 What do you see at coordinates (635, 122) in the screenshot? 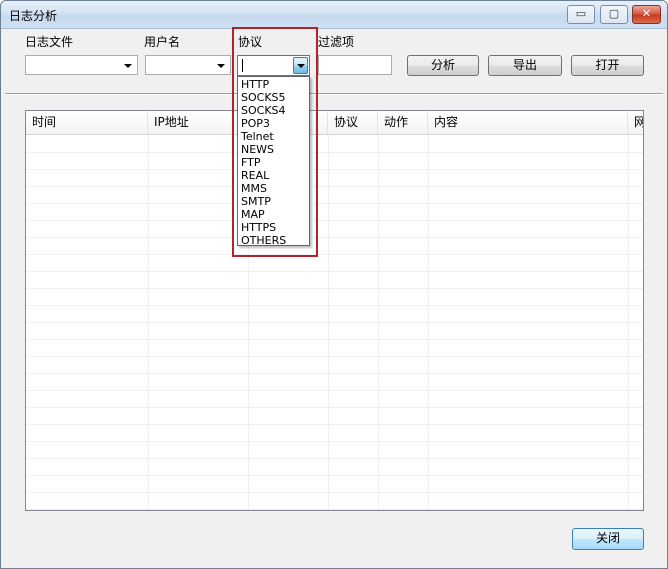
I see `column-header-web: 网` at bounding box center [635, 122].